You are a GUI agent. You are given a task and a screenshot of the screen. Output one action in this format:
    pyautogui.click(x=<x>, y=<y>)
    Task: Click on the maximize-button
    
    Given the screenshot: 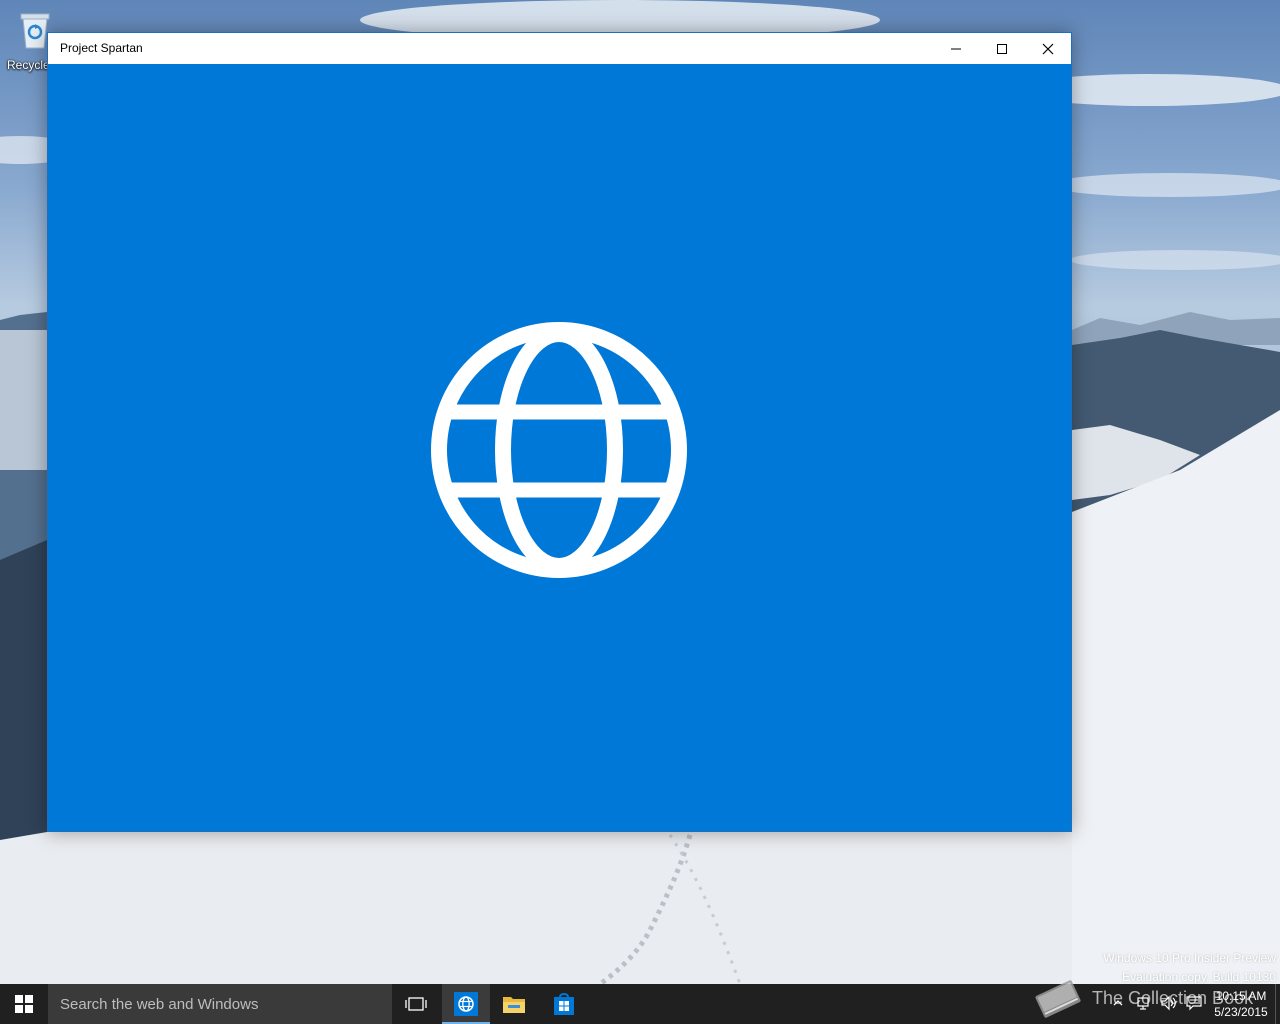 What is the action you would take?
    pyautogui.click(x=1002, y=48)
    